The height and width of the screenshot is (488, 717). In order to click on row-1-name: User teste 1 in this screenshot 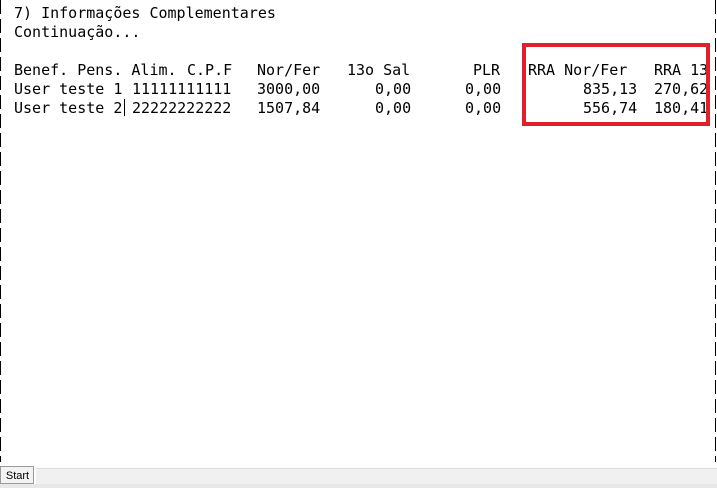, I will do `click(68, 89)`.